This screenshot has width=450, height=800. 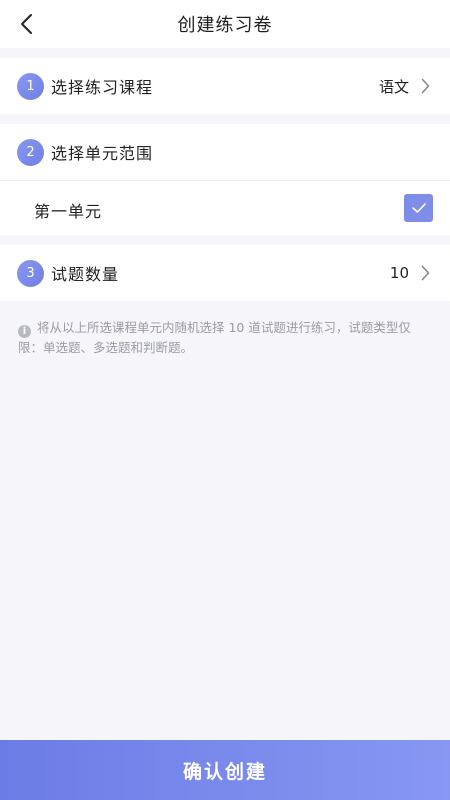 I want to click on unit-checkbox, so click(x=418, y=208).